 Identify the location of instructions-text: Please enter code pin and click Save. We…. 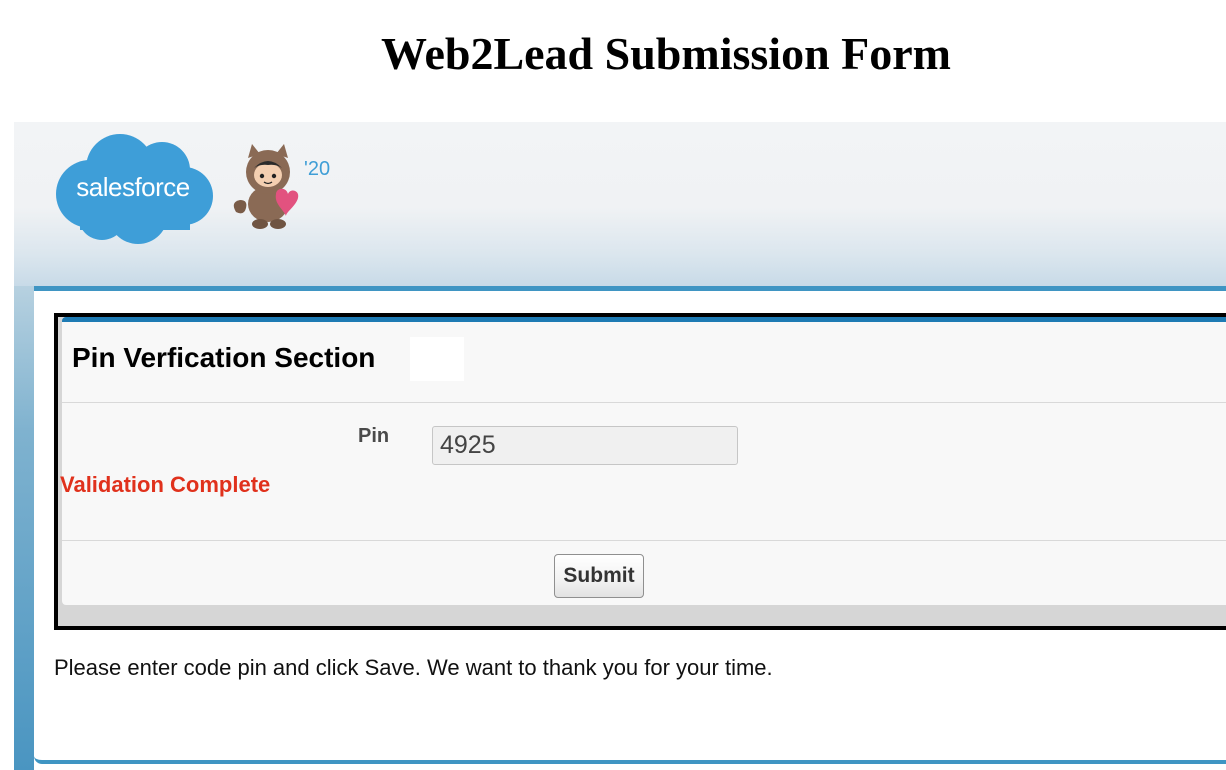
(413, 667).